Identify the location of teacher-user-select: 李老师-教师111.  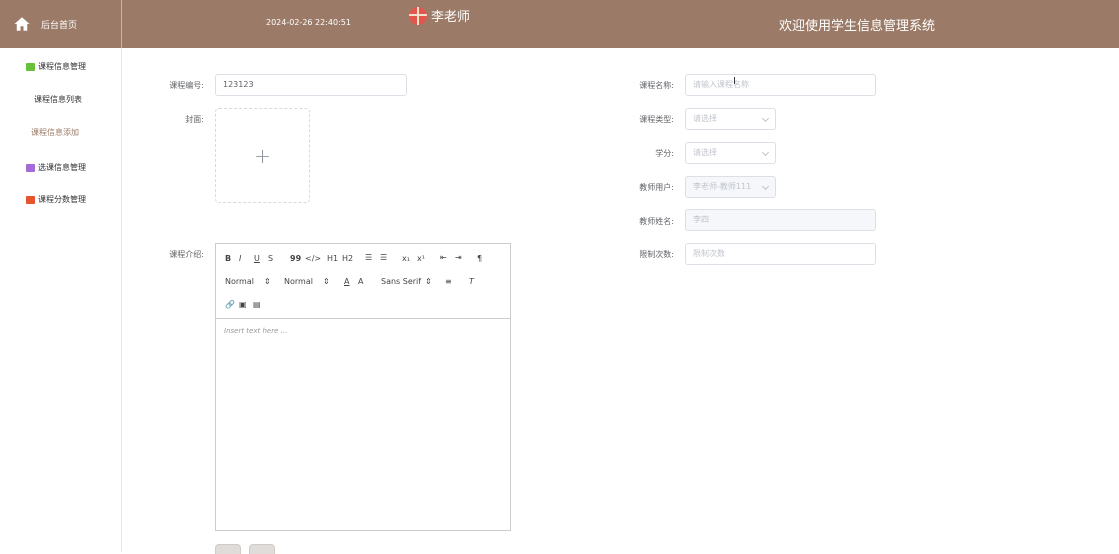
(730, 187).